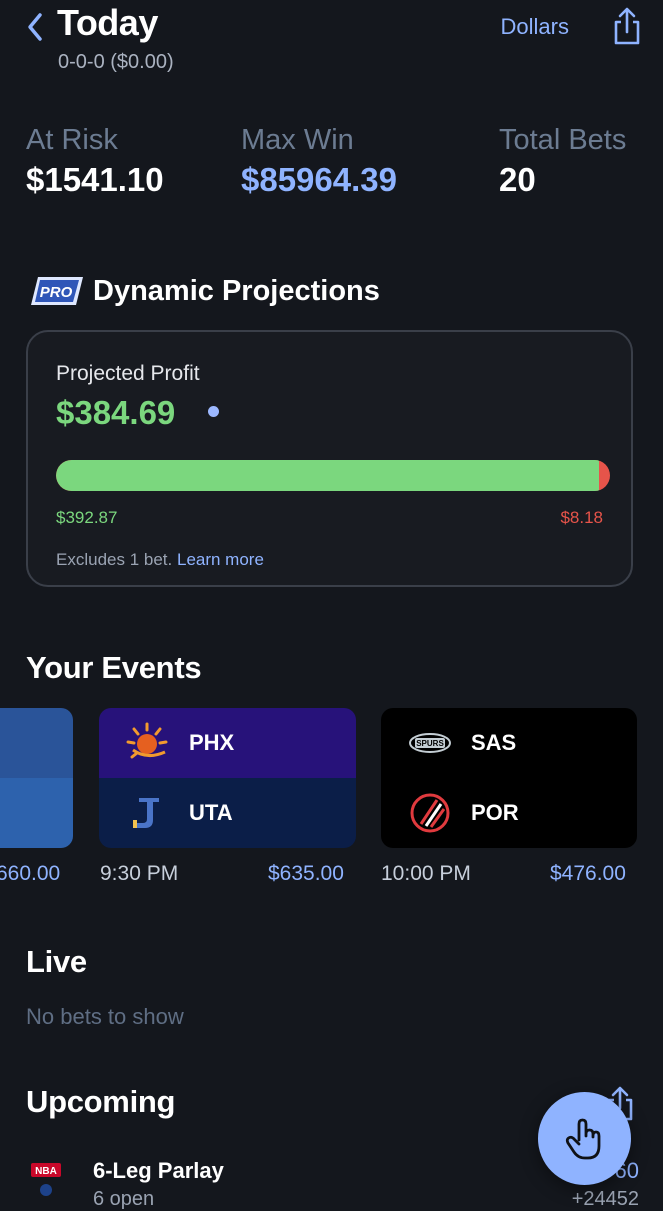  Describe the element at coordinates (158, 1171) in the screenshot. I see `bet-title: 6-Leg Parlay` at that location.